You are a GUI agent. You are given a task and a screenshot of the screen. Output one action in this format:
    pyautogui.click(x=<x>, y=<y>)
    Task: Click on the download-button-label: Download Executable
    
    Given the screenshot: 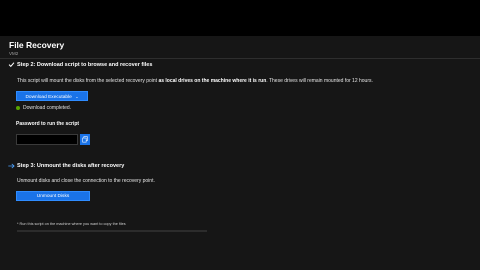 What is the action you would take?
    pyautogui.click(x=48, y=97)
    